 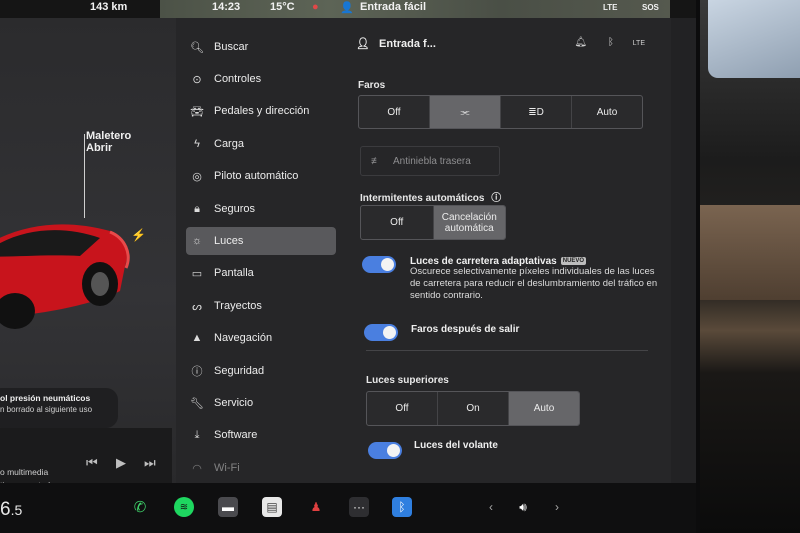 I want to click on joystick-icon: ♟, so click(x=316, y=507).